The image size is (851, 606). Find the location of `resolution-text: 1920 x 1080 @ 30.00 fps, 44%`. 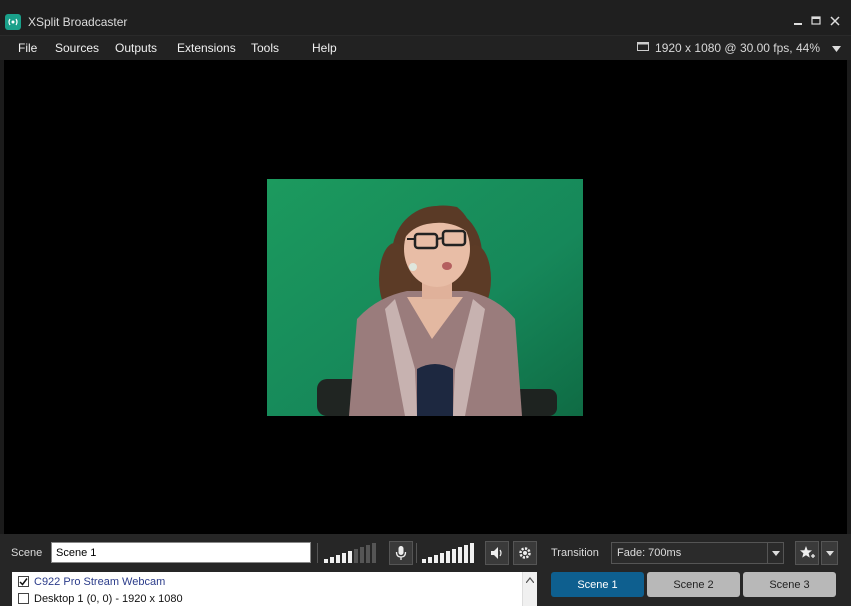

resolution-text: 1920 x 1080 @ 30.00 fps, 44% is located at coordinates (737, 48).